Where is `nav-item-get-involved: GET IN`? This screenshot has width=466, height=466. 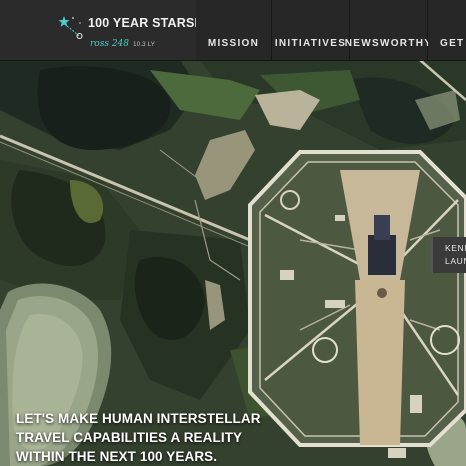 nav-item-get-involved: GET IN is located at coordinates (447, 30).